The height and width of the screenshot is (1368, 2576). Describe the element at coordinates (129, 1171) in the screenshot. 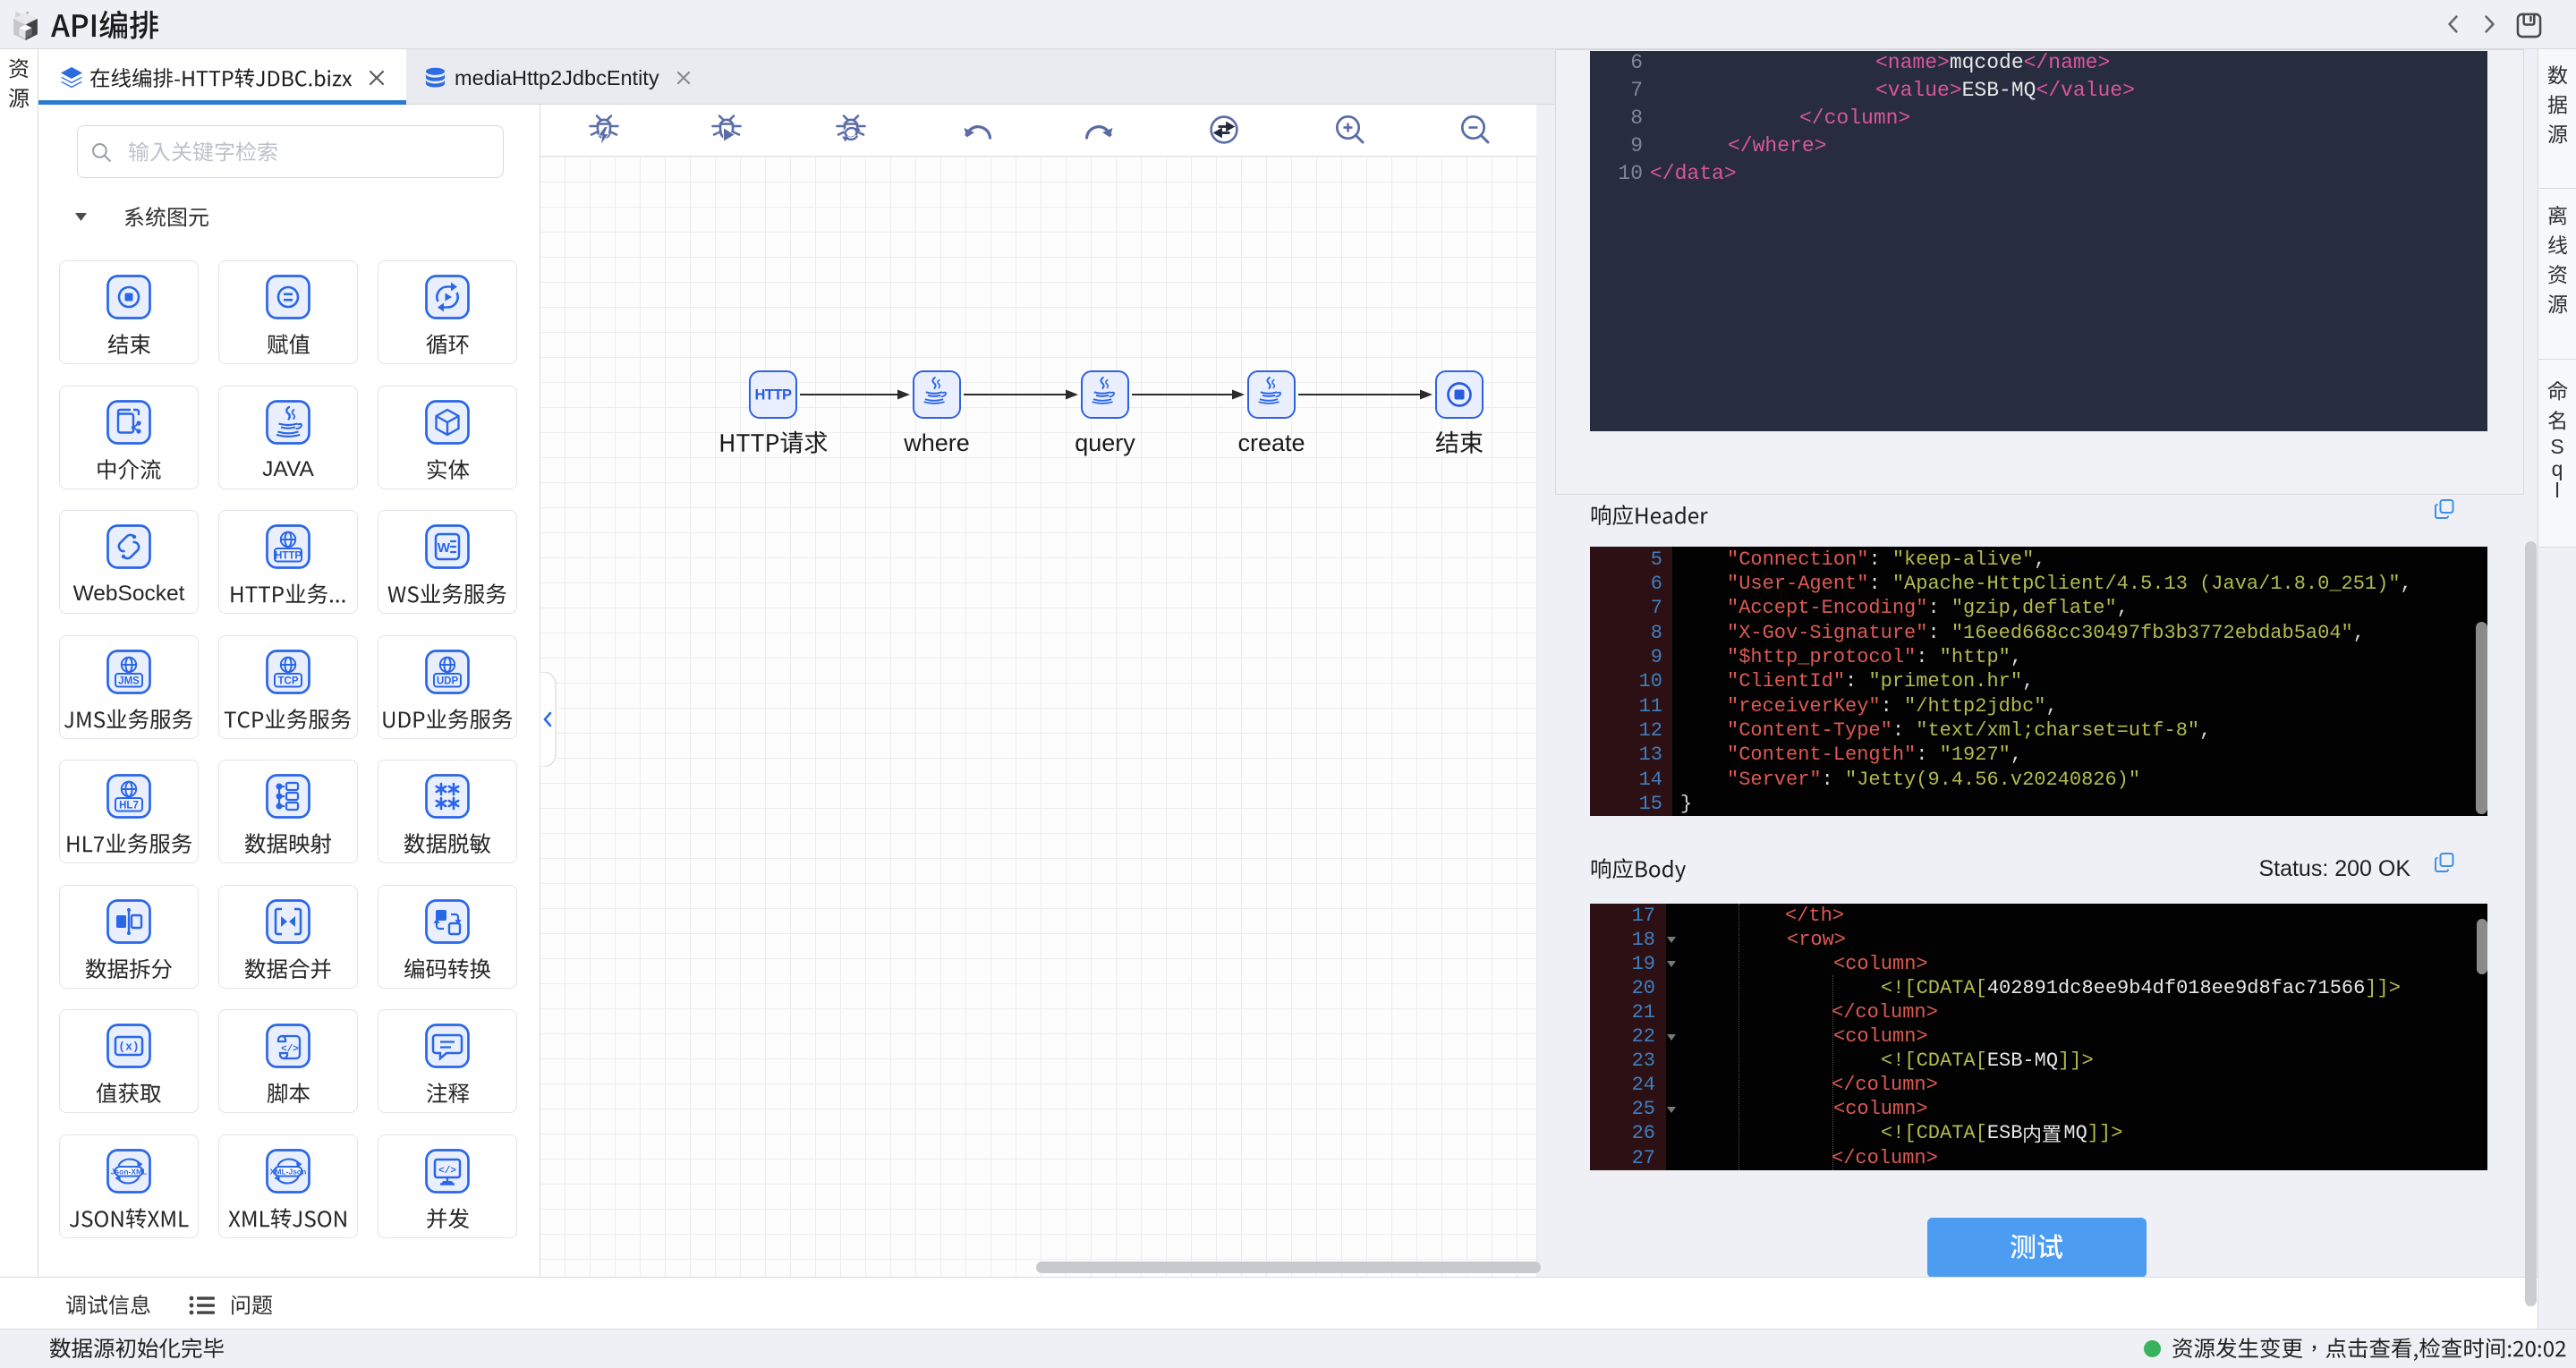

I see `svg-text: Json-XML` at that location.